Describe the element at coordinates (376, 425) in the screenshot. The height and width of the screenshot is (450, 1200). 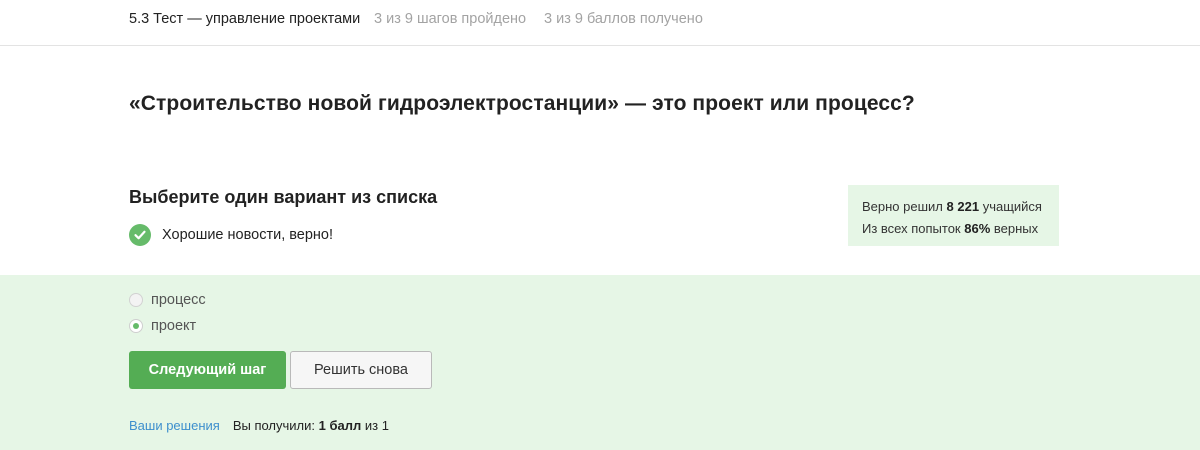
I see `result-suffix: из 1` at that location.